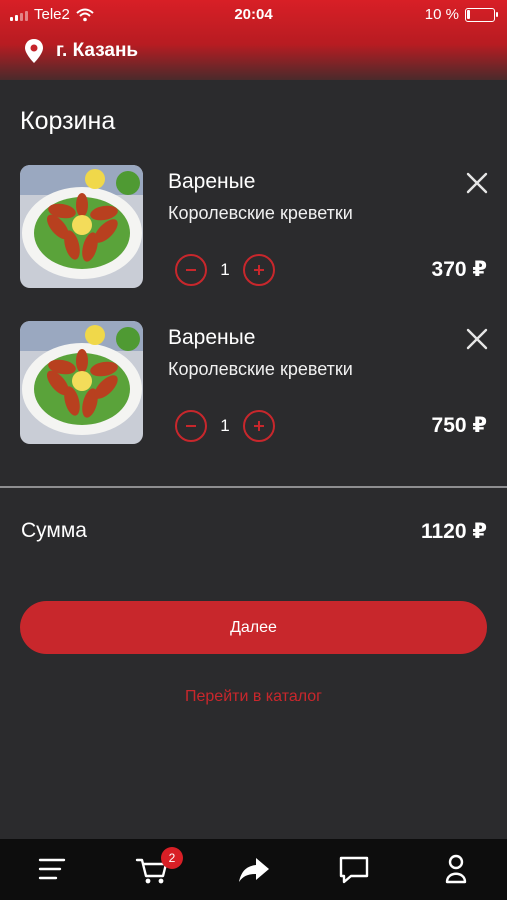 The width and height of the screenshot is (507, 900). What do you see at coordinates (253, 383) in the screenshot?
I see `cart-item: Вареные Королевские креветки 1 750 ₽` at bounding box center [253, 383].